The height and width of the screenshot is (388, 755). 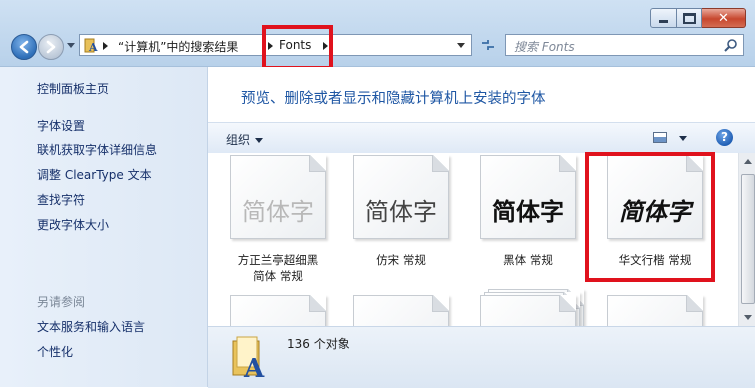 I want to click on scrollbar-thumb, so click(x=748, y=239).